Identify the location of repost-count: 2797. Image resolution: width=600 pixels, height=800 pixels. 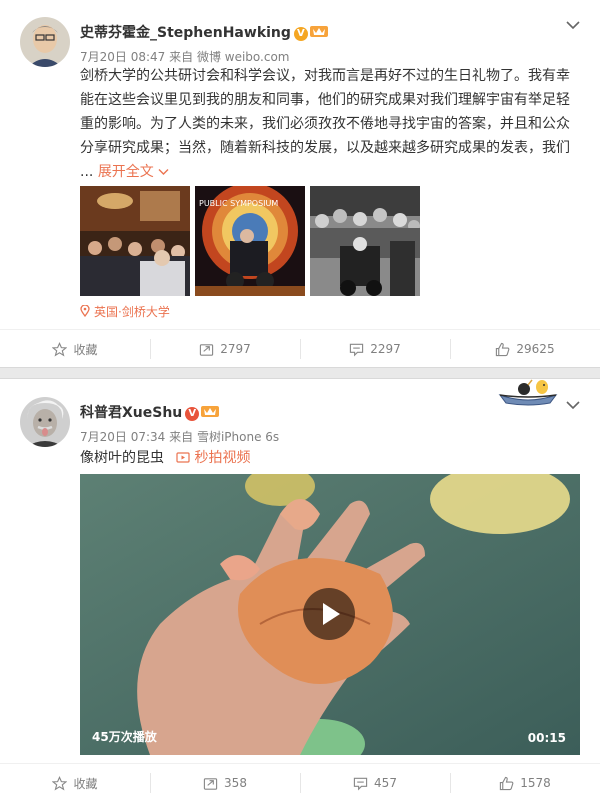
(235, 349).